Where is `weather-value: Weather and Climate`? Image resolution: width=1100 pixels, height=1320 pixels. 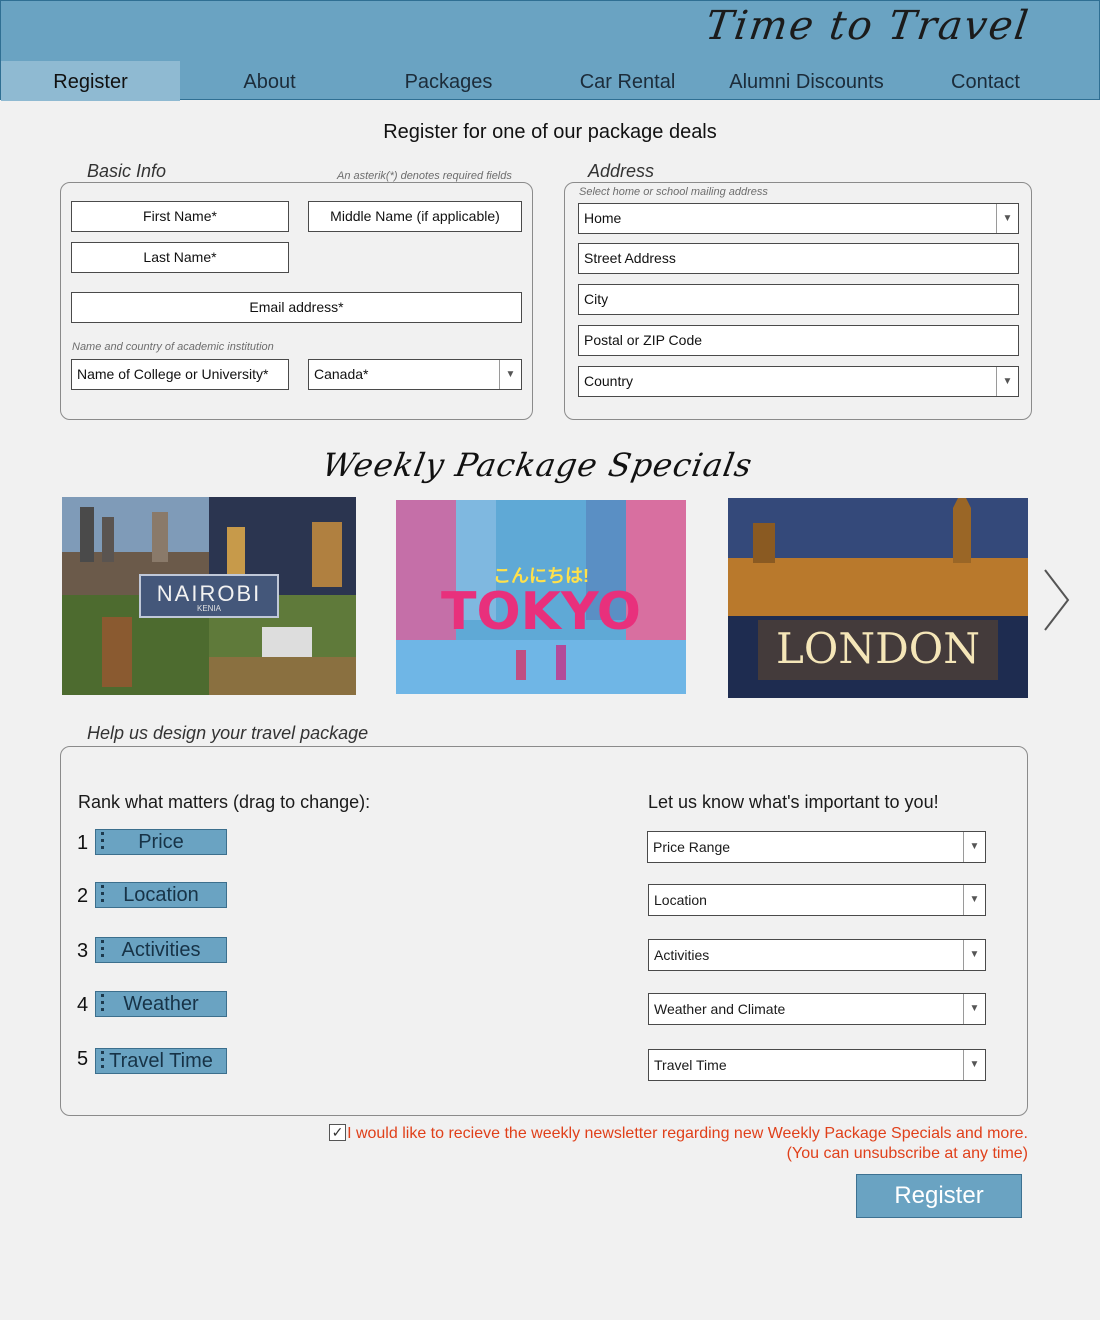
weather-value: Weather and Climate is located at coordinates (720, 1009).